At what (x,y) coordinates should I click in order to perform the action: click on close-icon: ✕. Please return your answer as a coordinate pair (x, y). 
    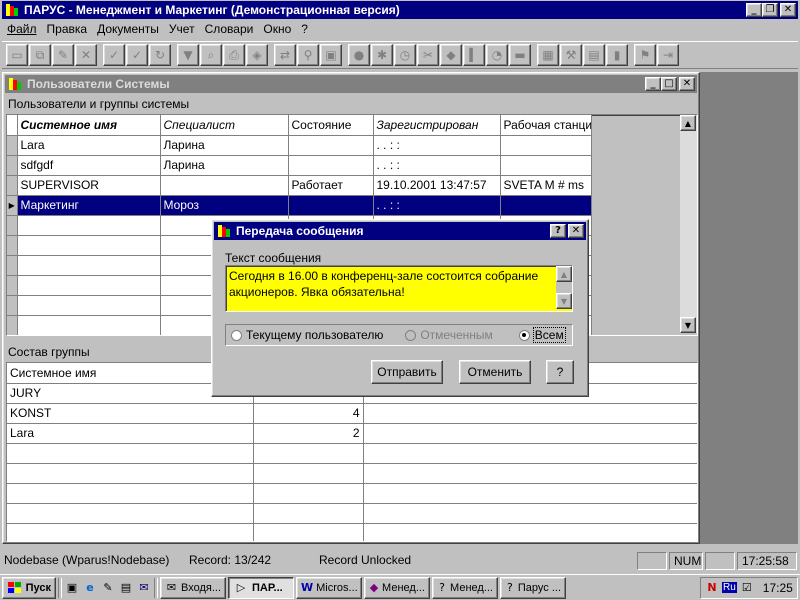
    Looking at the image, I should click on (788, 10).